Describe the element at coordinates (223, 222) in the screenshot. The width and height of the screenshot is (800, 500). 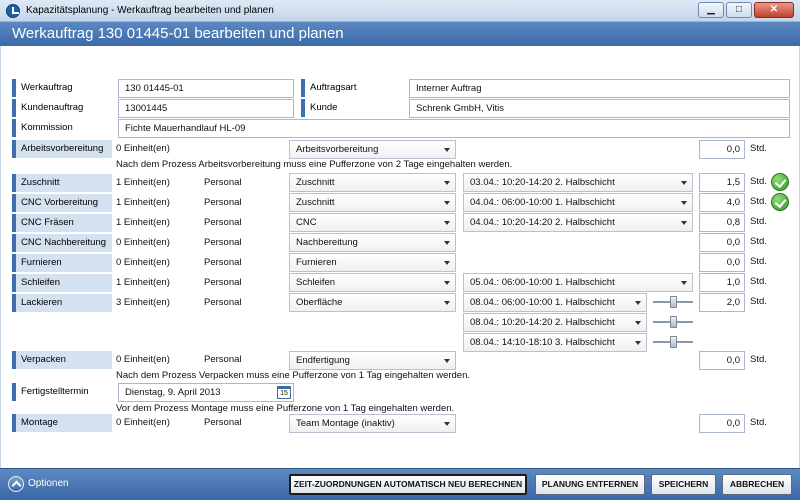
I see `personal-cnc-fraesen: Personal` at that location.